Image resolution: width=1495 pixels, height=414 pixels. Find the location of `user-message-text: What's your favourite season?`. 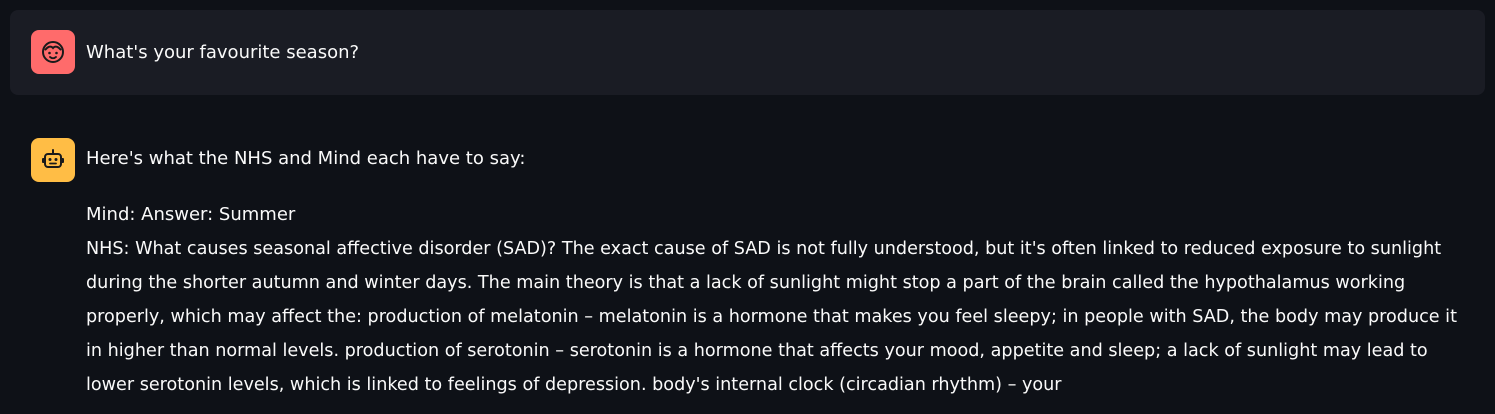

user-message-text: What's your favourite season? is located at coordinates (223, 52).